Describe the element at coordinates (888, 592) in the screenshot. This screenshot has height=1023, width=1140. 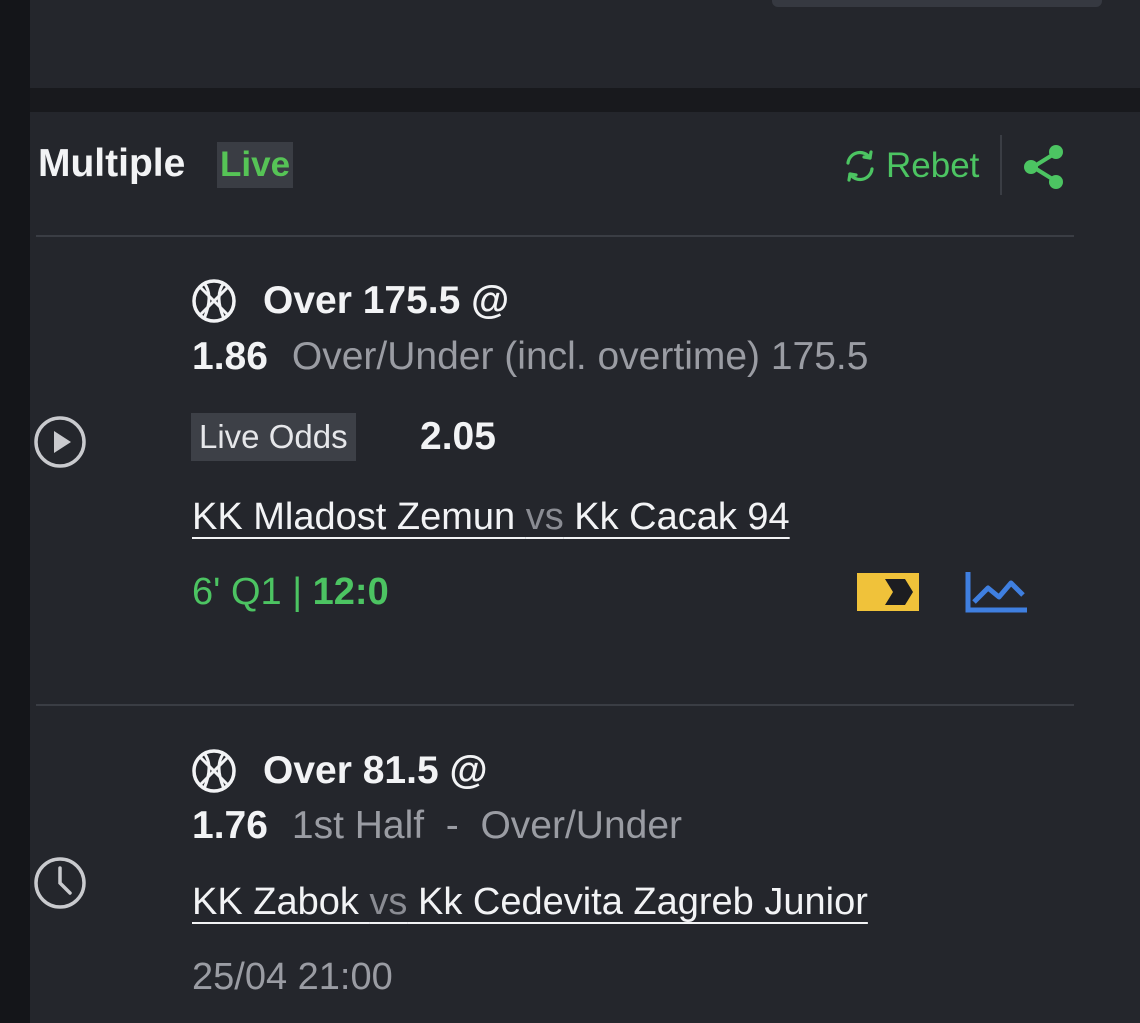
I see `live-stream-icon` at that location.